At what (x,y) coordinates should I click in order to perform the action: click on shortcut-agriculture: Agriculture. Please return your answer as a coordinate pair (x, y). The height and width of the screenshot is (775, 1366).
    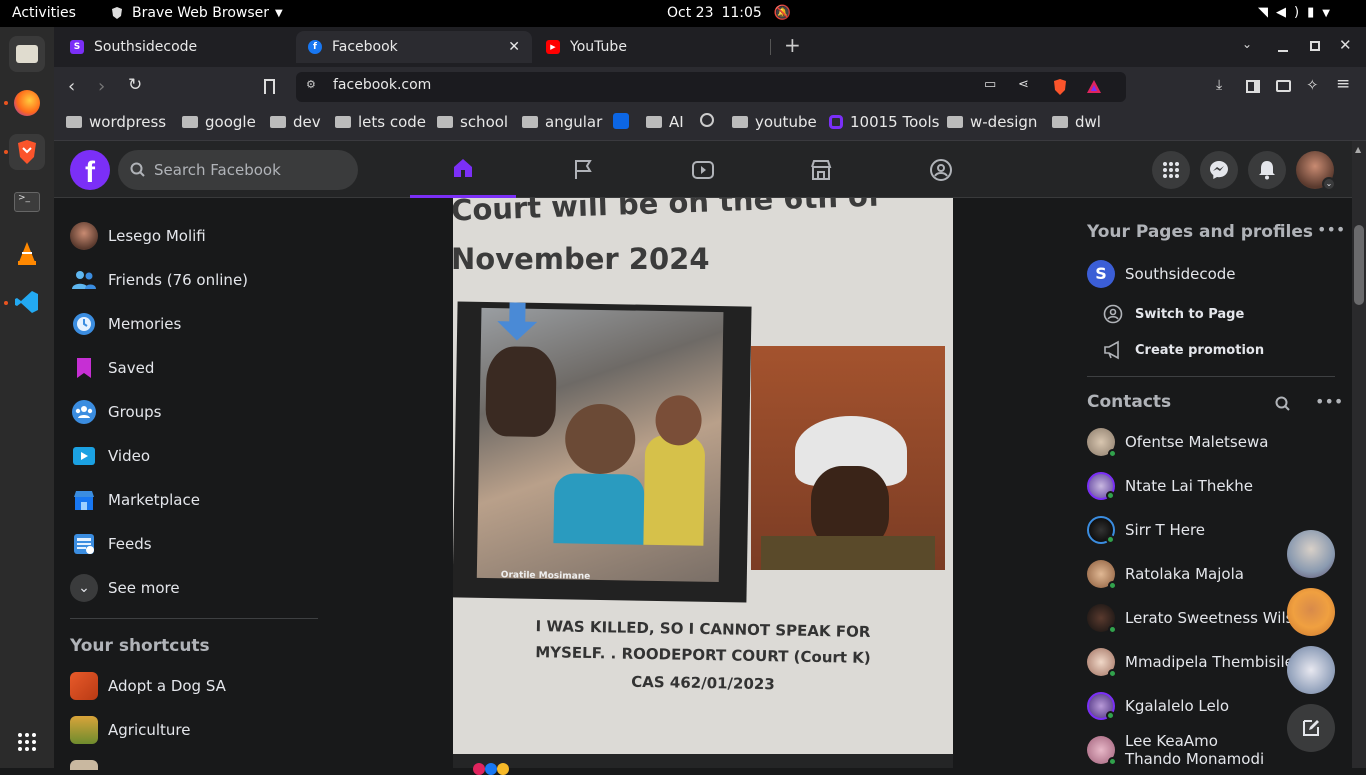
    Looking at the image, I should click on (130, 730).